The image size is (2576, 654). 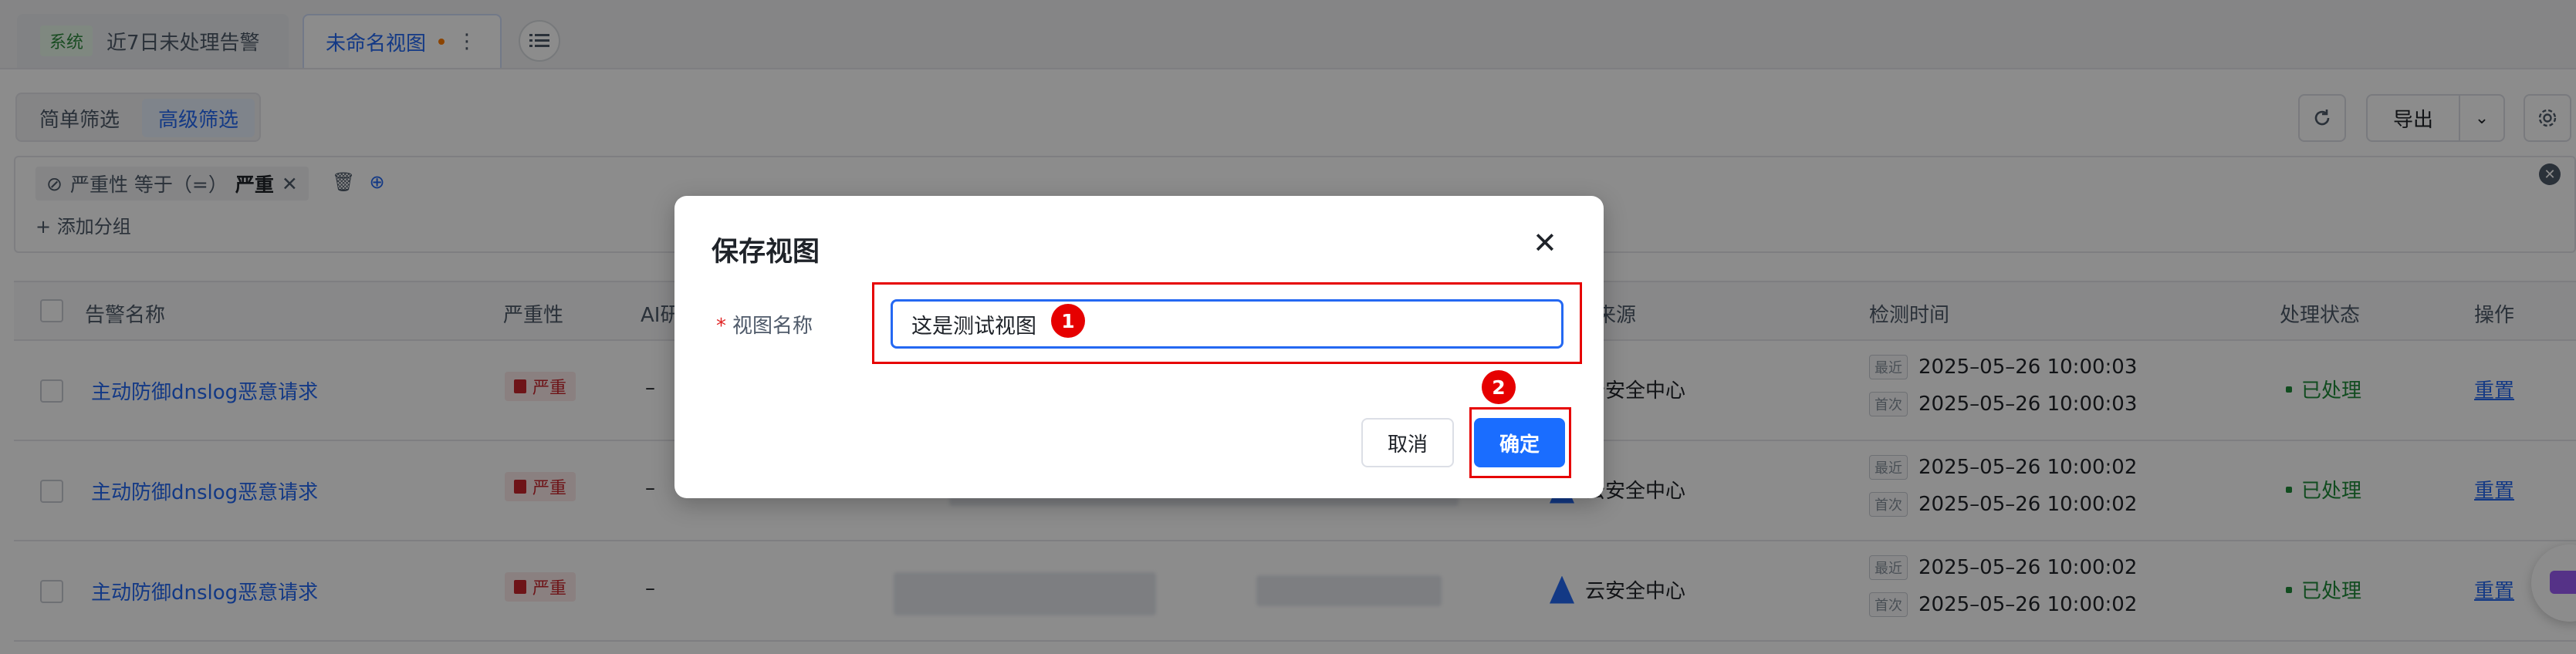 What do you see at coordinates (1407, 442) in the screenshot?
I see `cancel-button: 取消` at bounding box center [1407, 442].